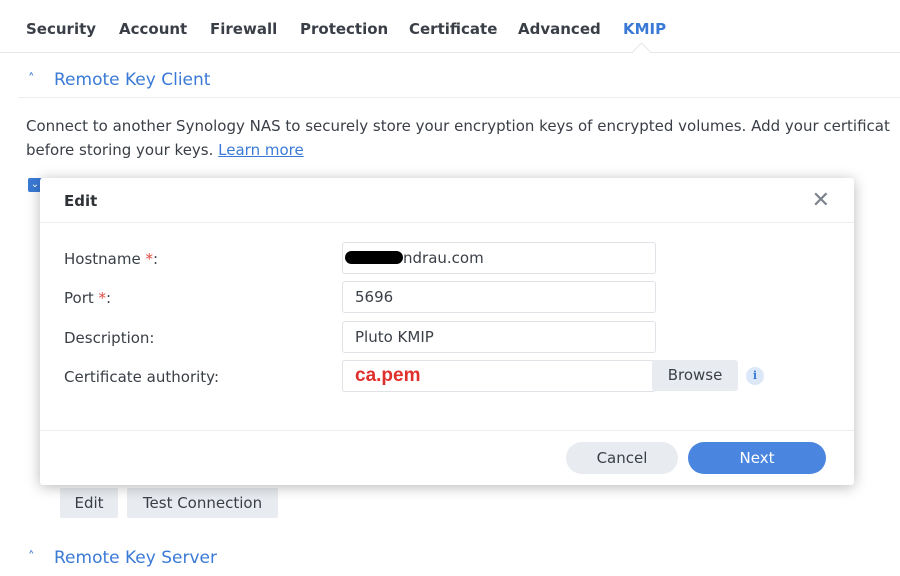  I want to click on browse-button: Browse, so click(695, 375).